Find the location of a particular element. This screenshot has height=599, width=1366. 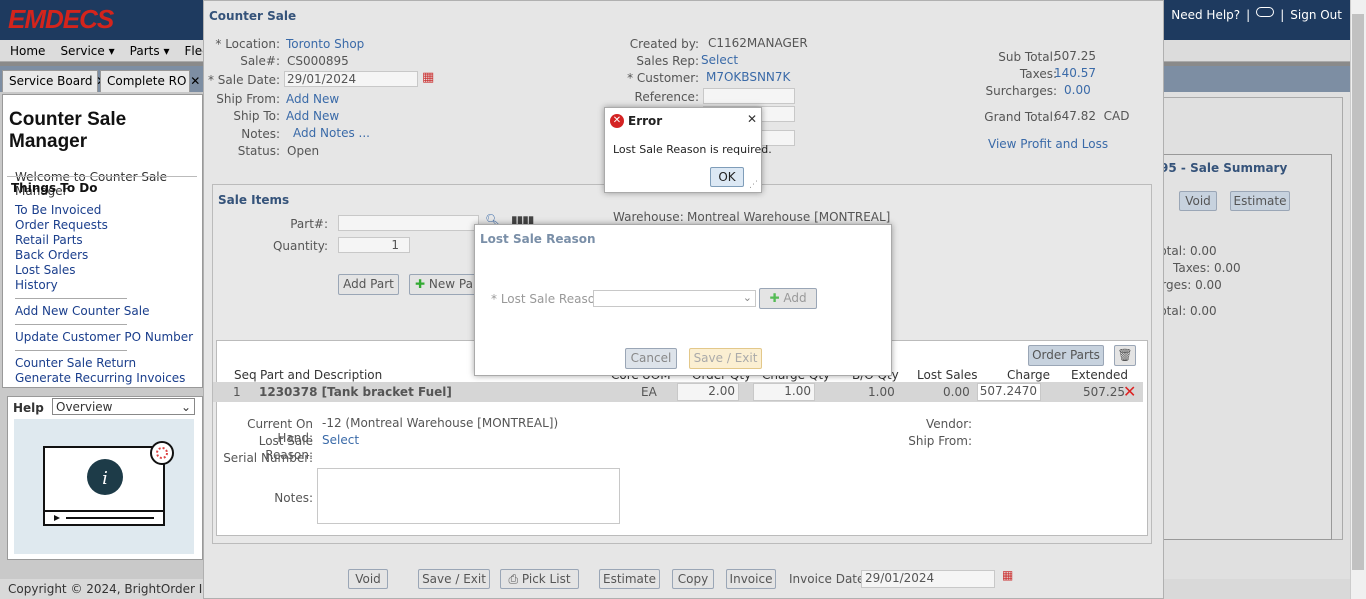

help-topic-value: Overview is located at coordinates (84, 406).